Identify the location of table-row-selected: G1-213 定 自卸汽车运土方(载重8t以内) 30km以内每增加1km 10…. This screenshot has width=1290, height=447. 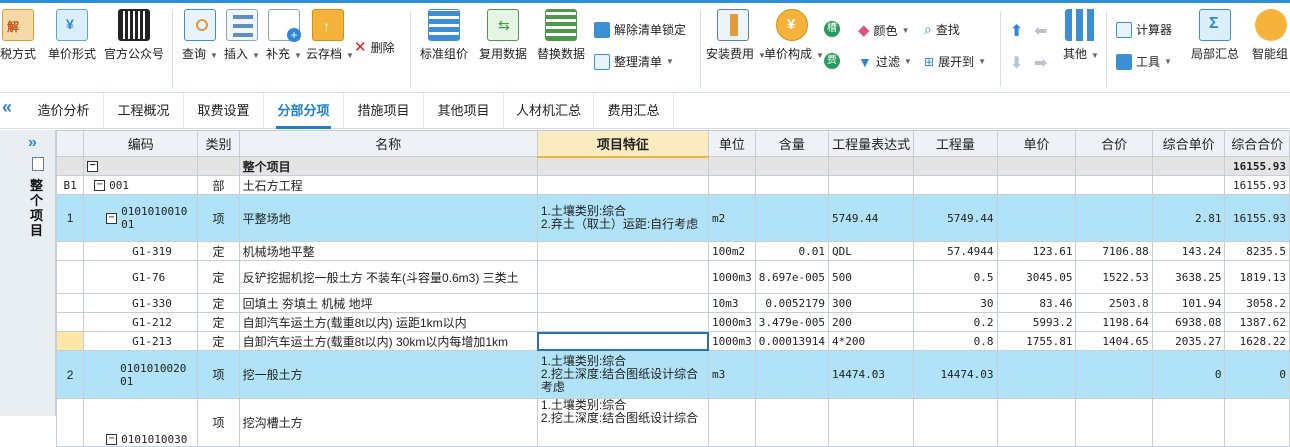
(672, 341).